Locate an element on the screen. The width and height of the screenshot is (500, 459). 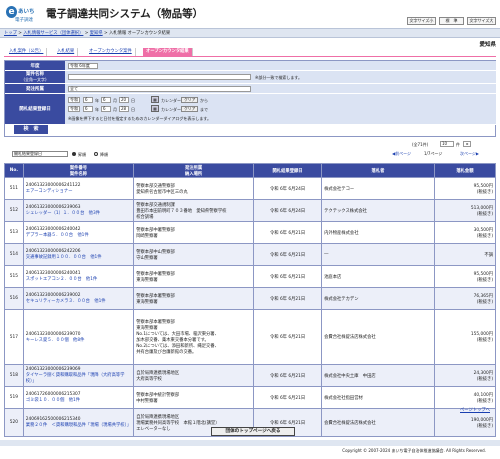
page-top-link: ページトップへ is located at coordinates (475, 410).